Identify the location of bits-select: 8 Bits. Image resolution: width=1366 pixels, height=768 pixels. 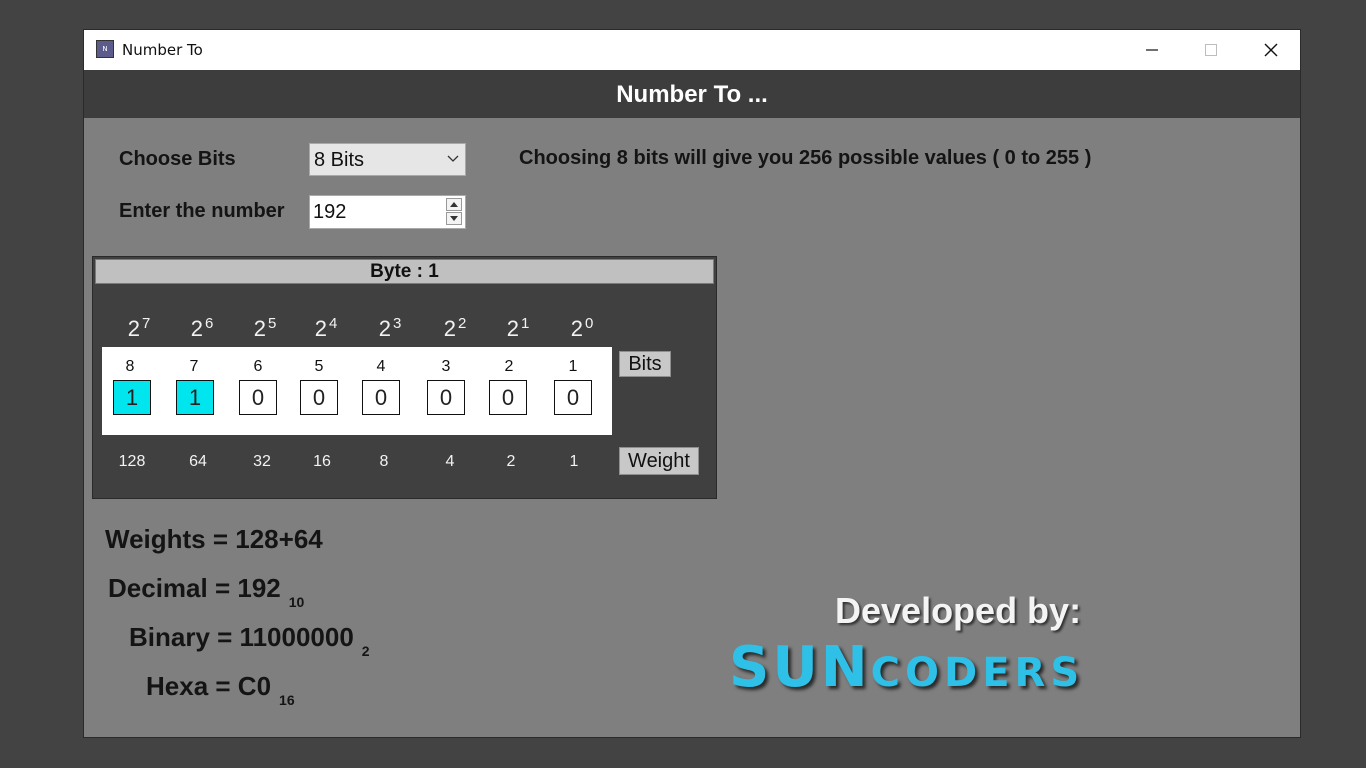
(387, 159).